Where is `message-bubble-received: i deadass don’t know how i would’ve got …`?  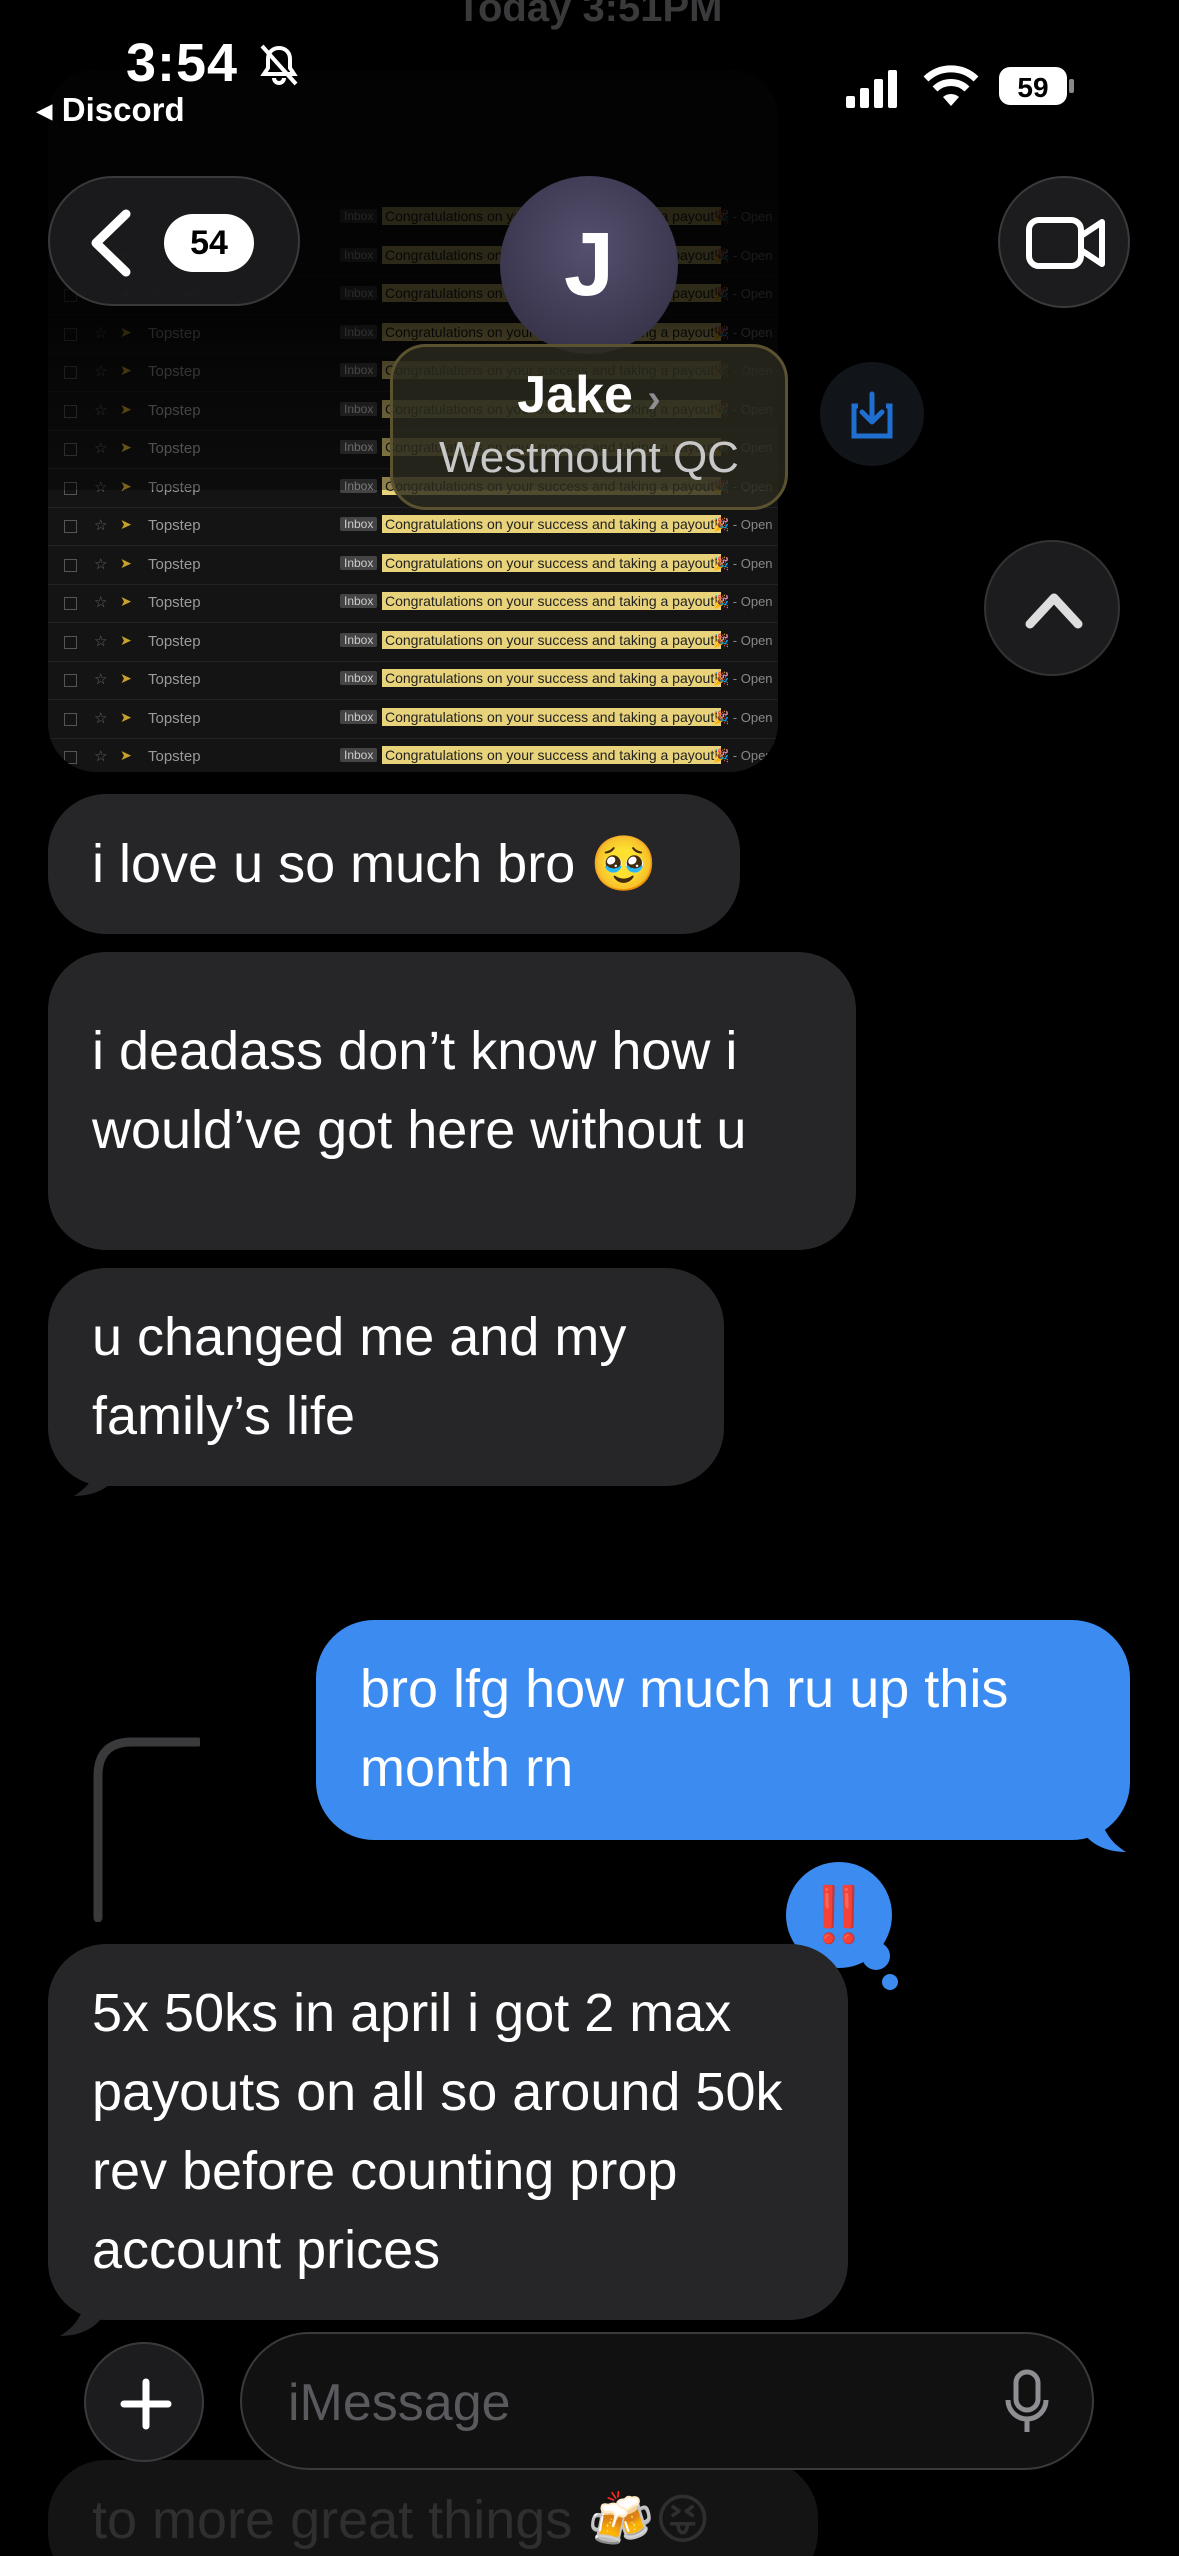
message-bubble-received: i deadass don’t know how i would’ve got … is located at coordinates (452, 1101).